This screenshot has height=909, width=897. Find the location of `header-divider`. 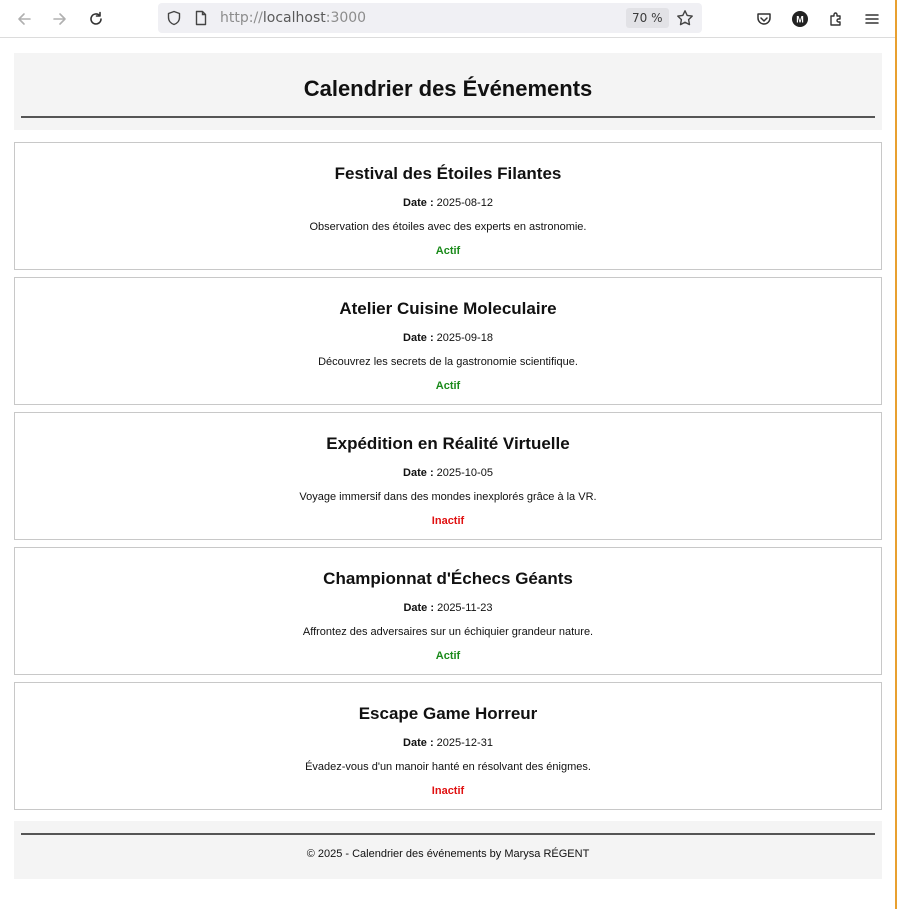

header-divider is located at coordinates (448, 117).